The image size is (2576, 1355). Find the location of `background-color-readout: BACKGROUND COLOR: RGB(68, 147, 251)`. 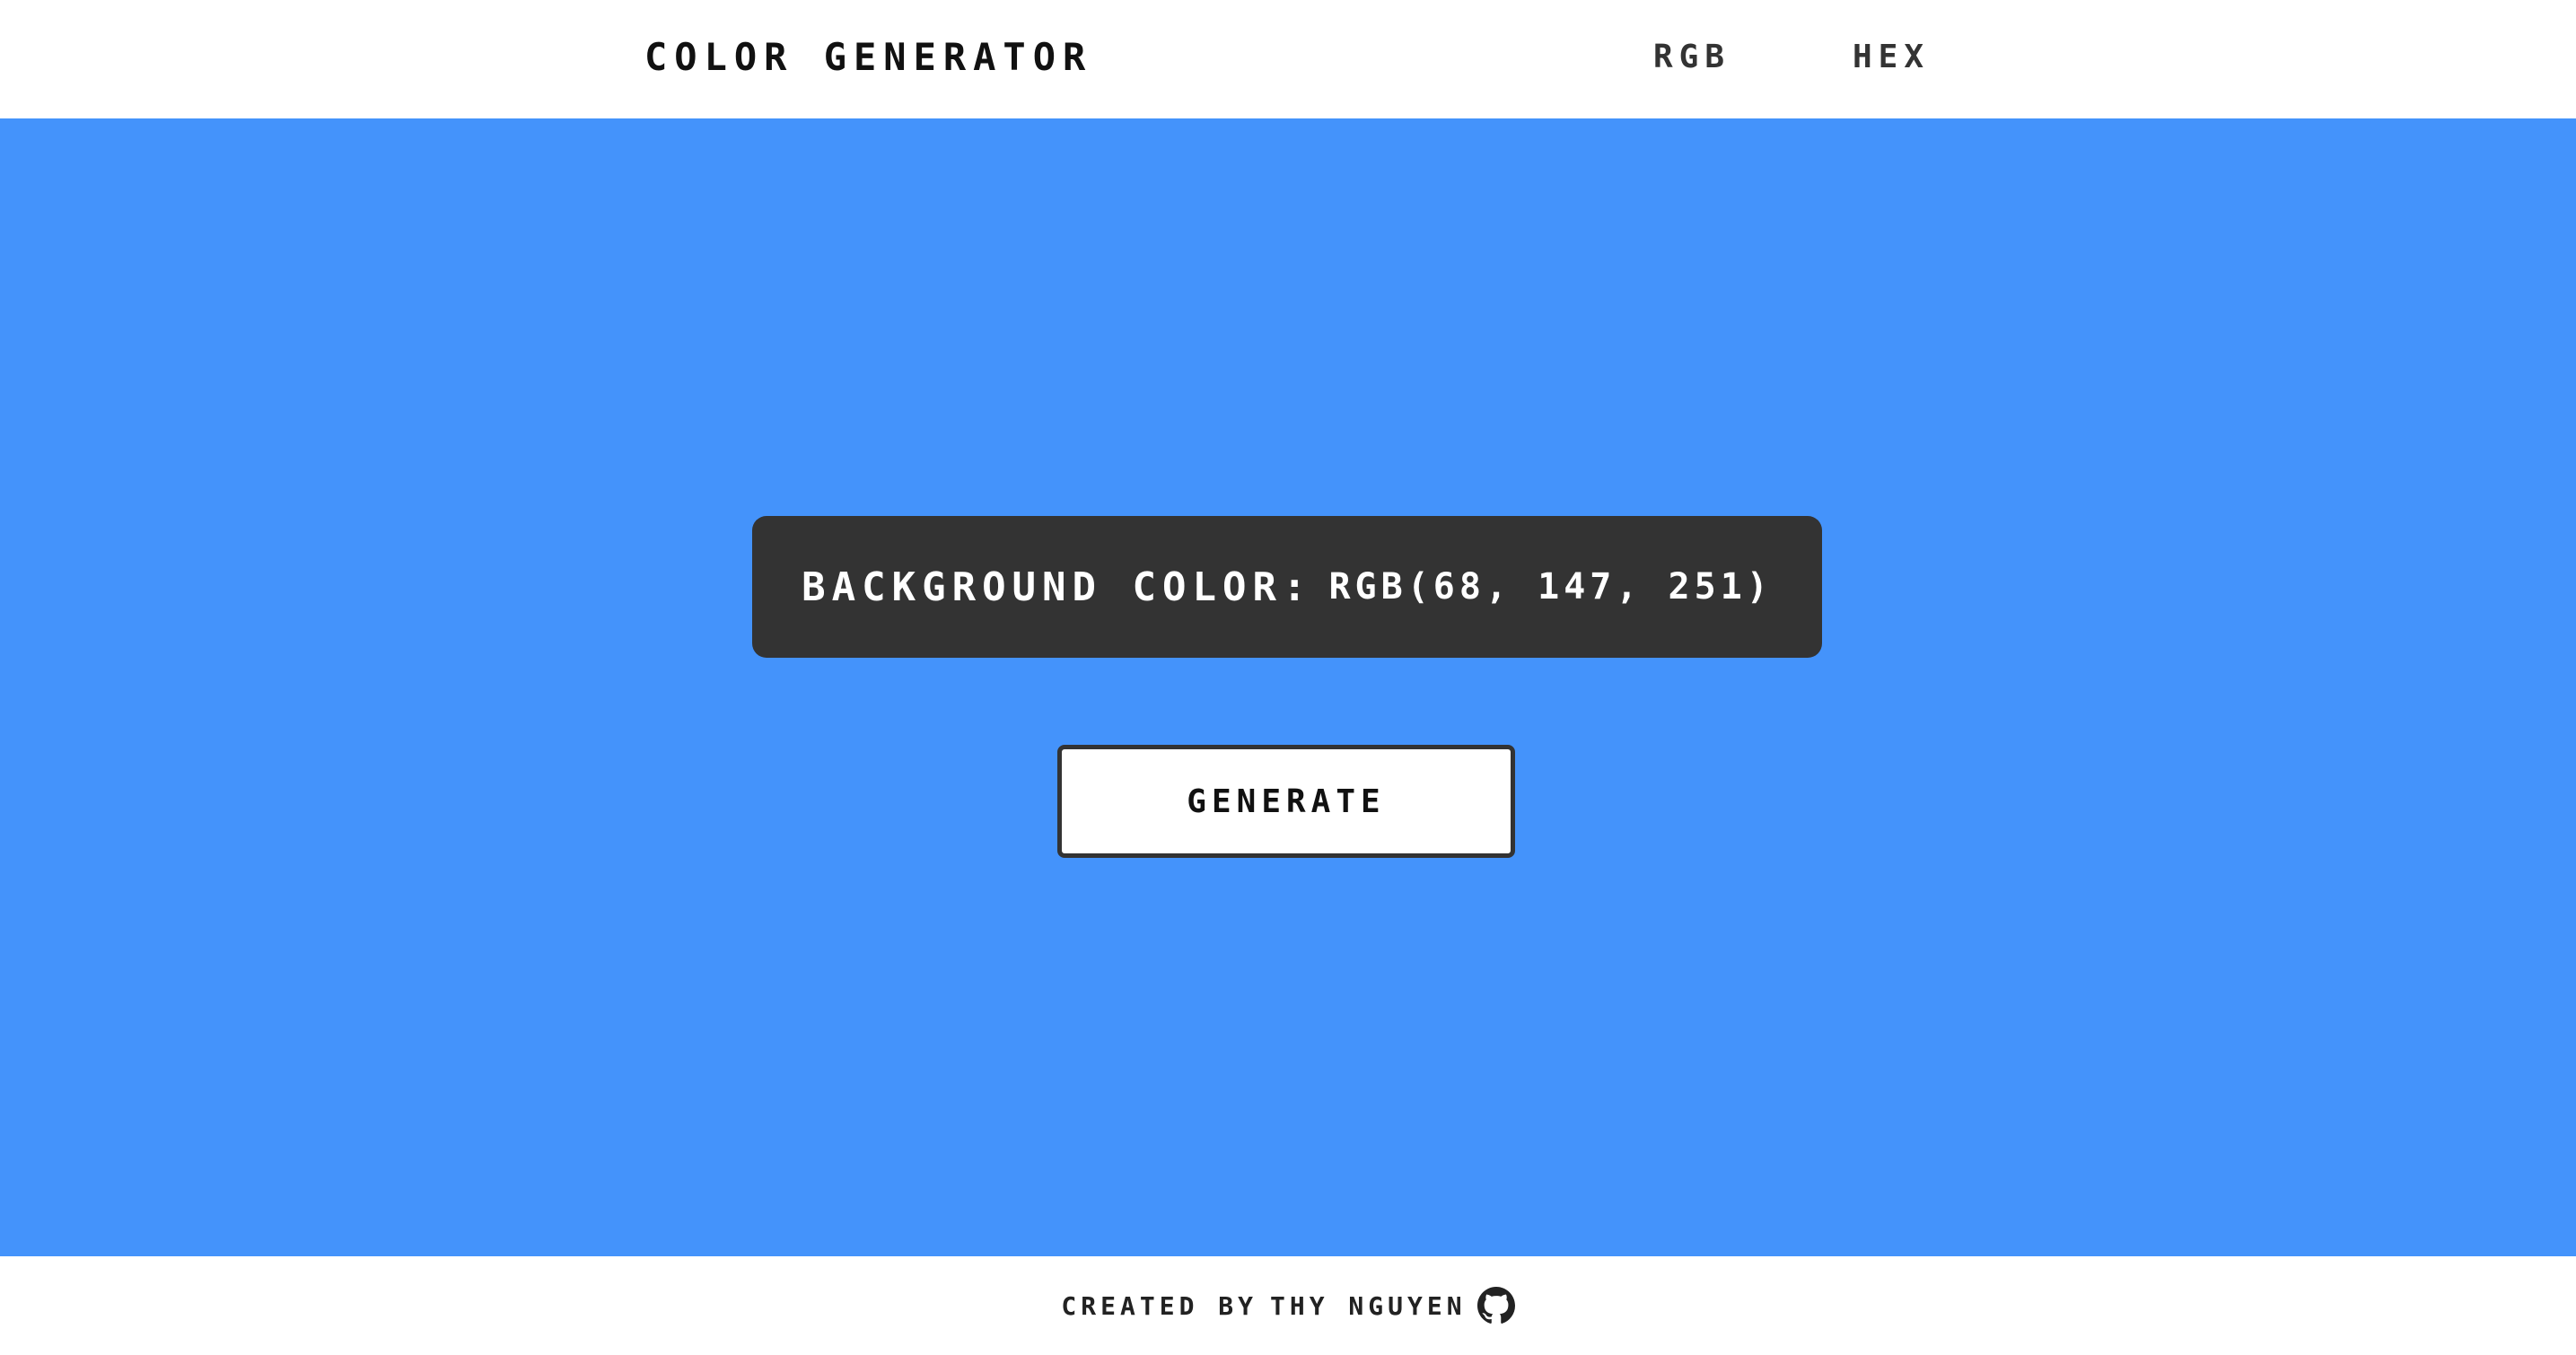

background-color-readout: BACKGROUND COLOR: RGB(68, 147, 251) is located at coordinates (1287, 587).